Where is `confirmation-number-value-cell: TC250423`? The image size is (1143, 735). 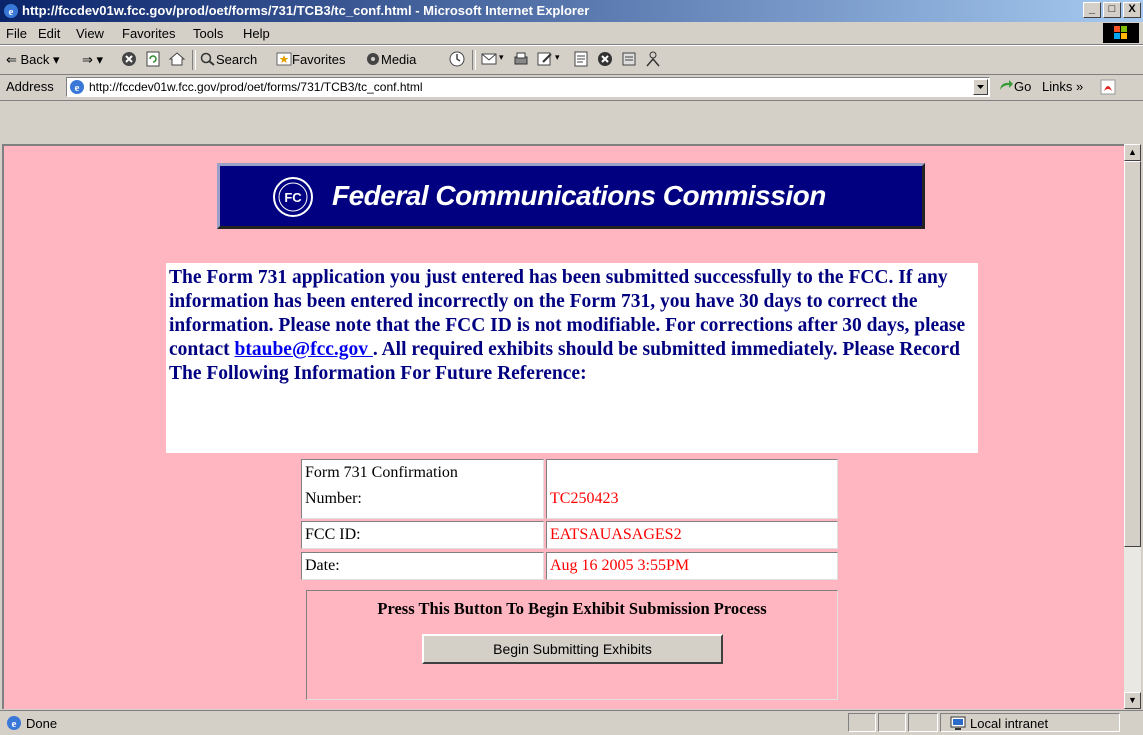 confirmation-number-value-cell: TC250423 is located at coordinates (692, 489).